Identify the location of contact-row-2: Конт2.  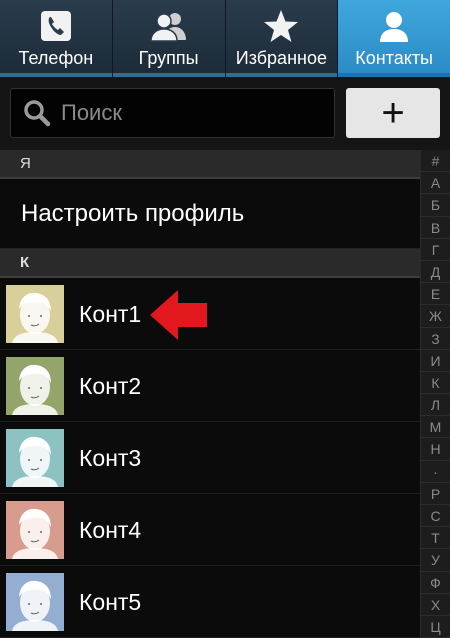
(210, 386).